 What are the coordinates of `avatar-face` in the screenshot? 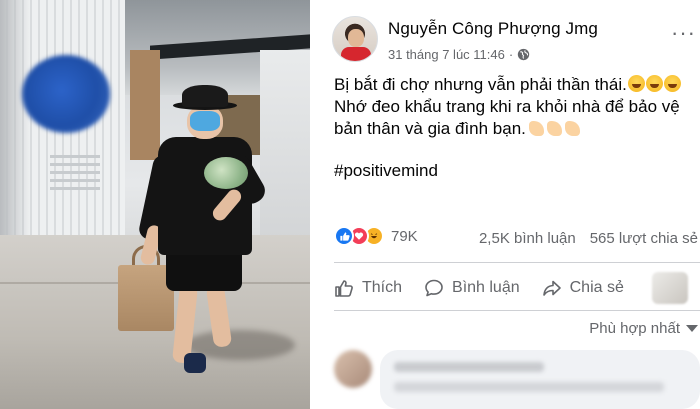 It's located at (356, 38).